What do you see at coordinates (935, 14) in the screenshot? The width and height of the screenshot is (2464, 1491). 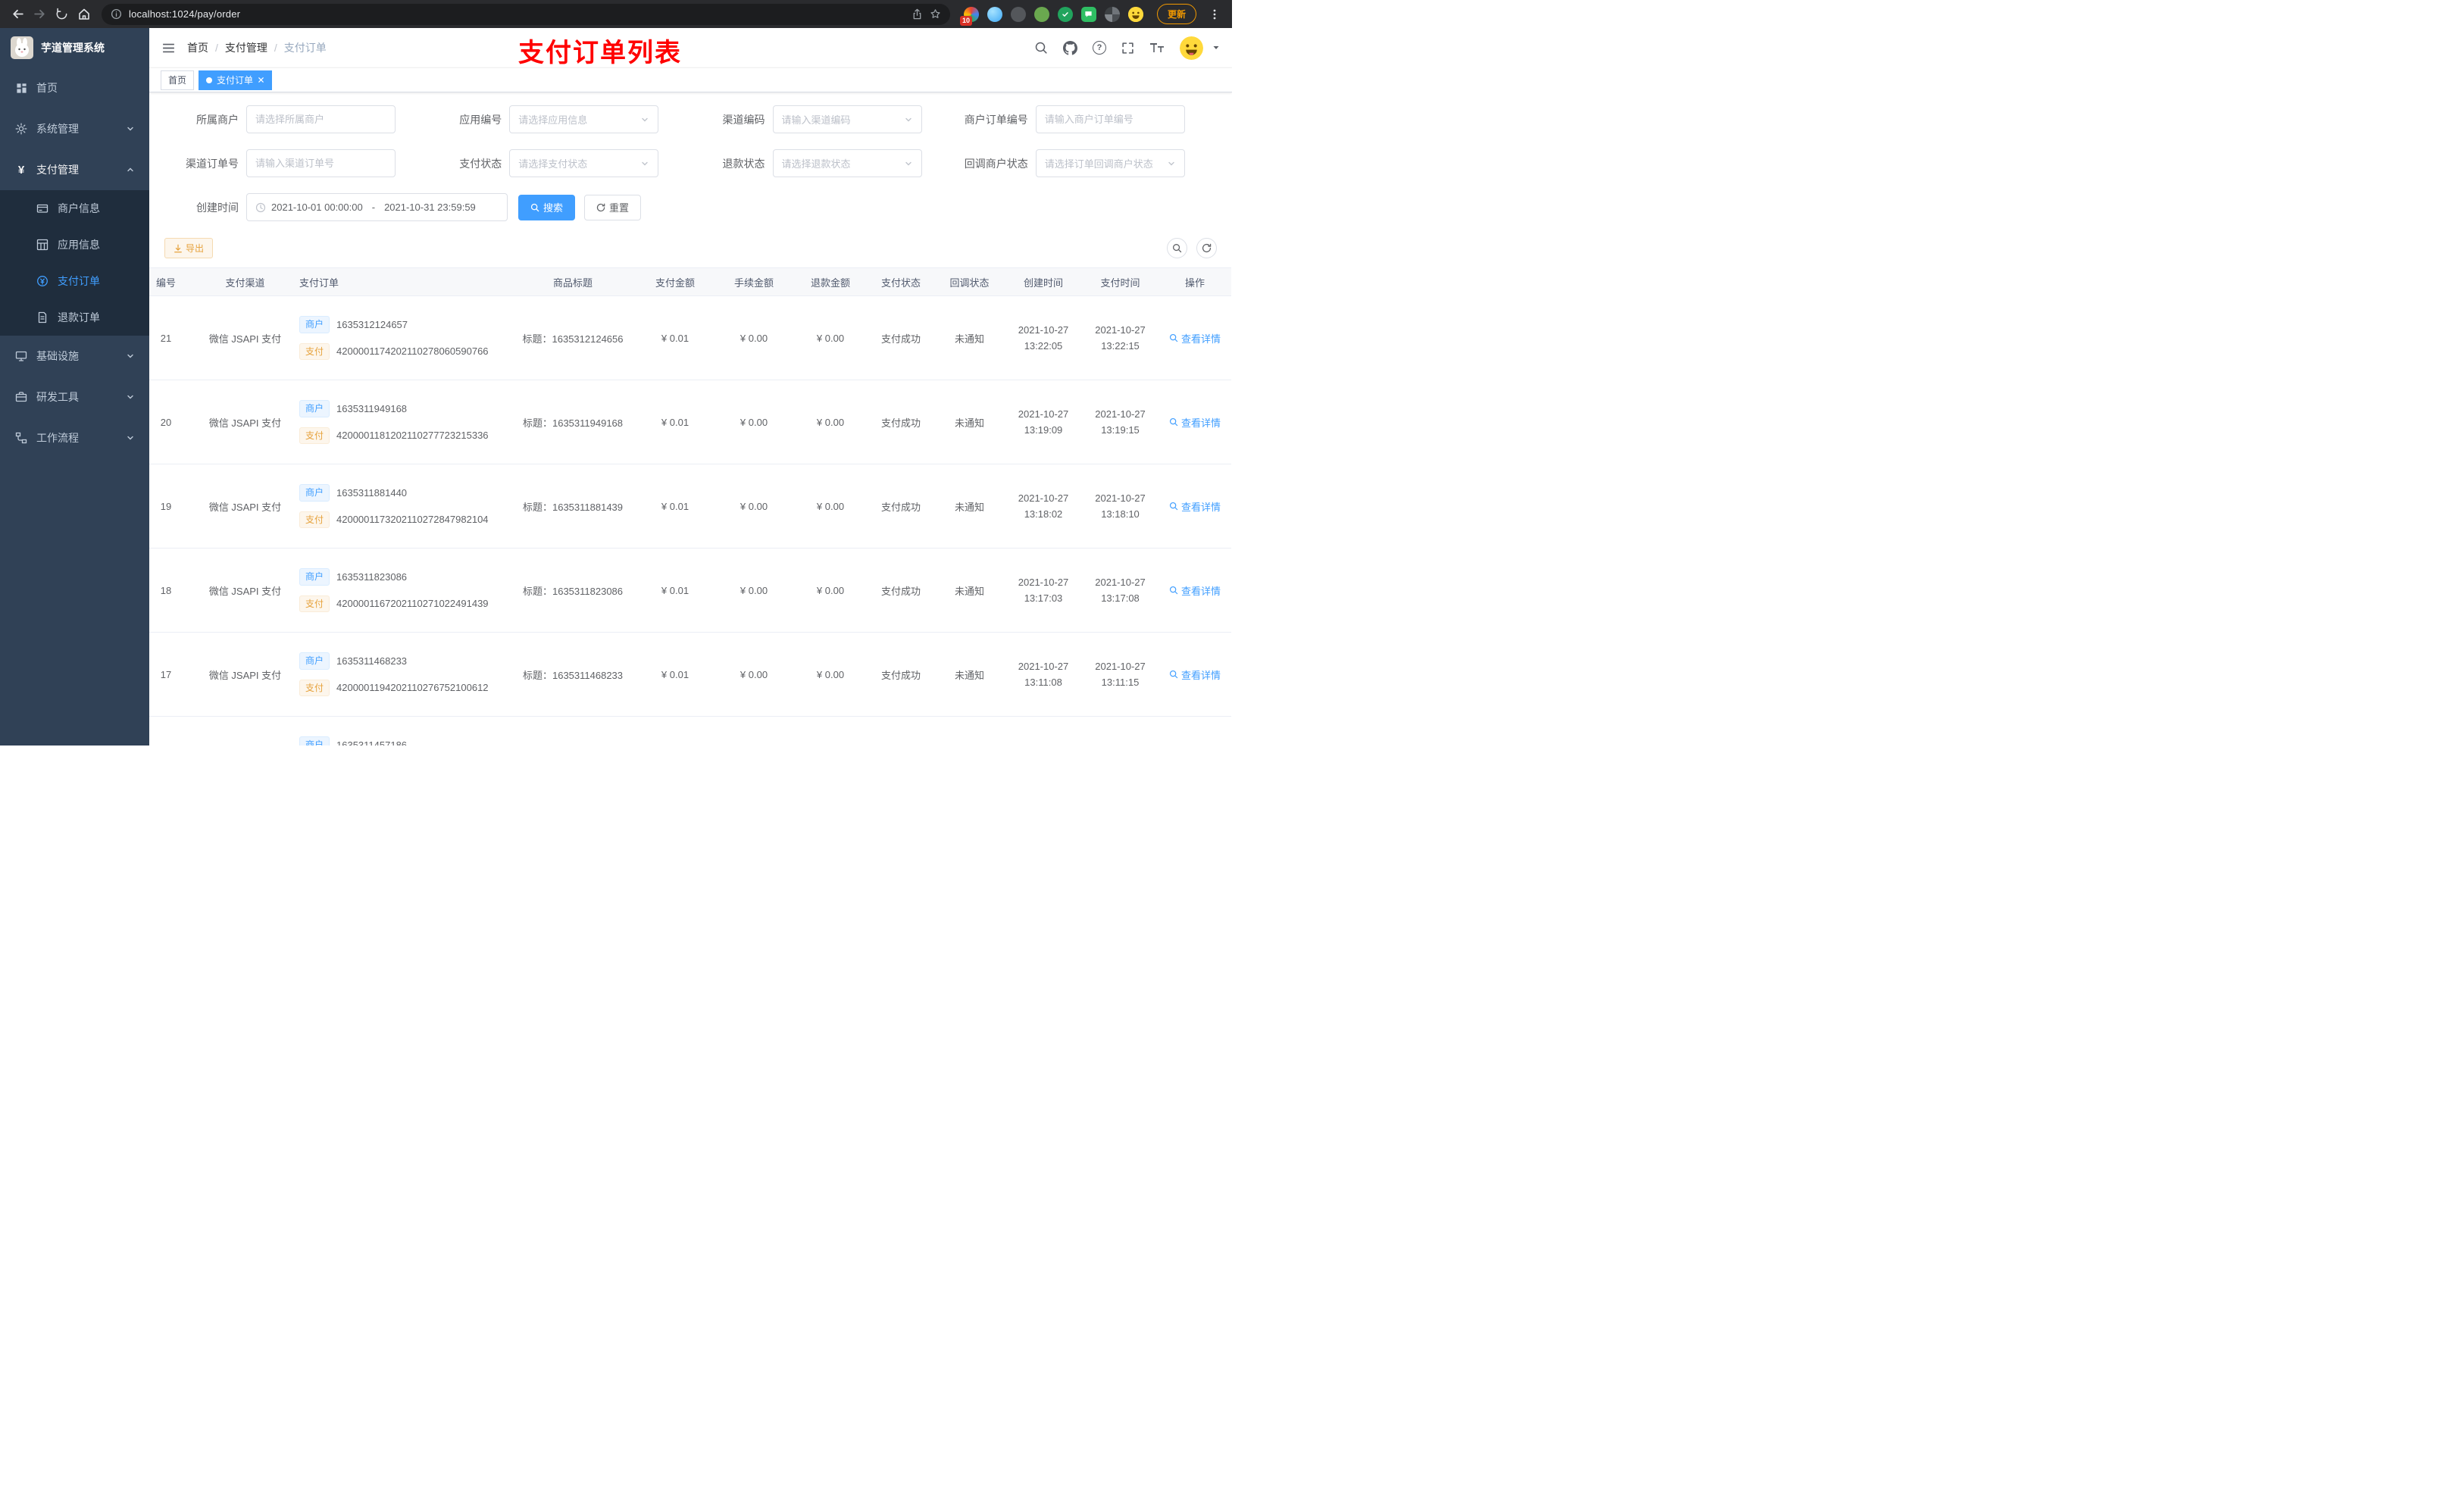 I see `bookmark-star-icon` at bounding box center [935, 14].